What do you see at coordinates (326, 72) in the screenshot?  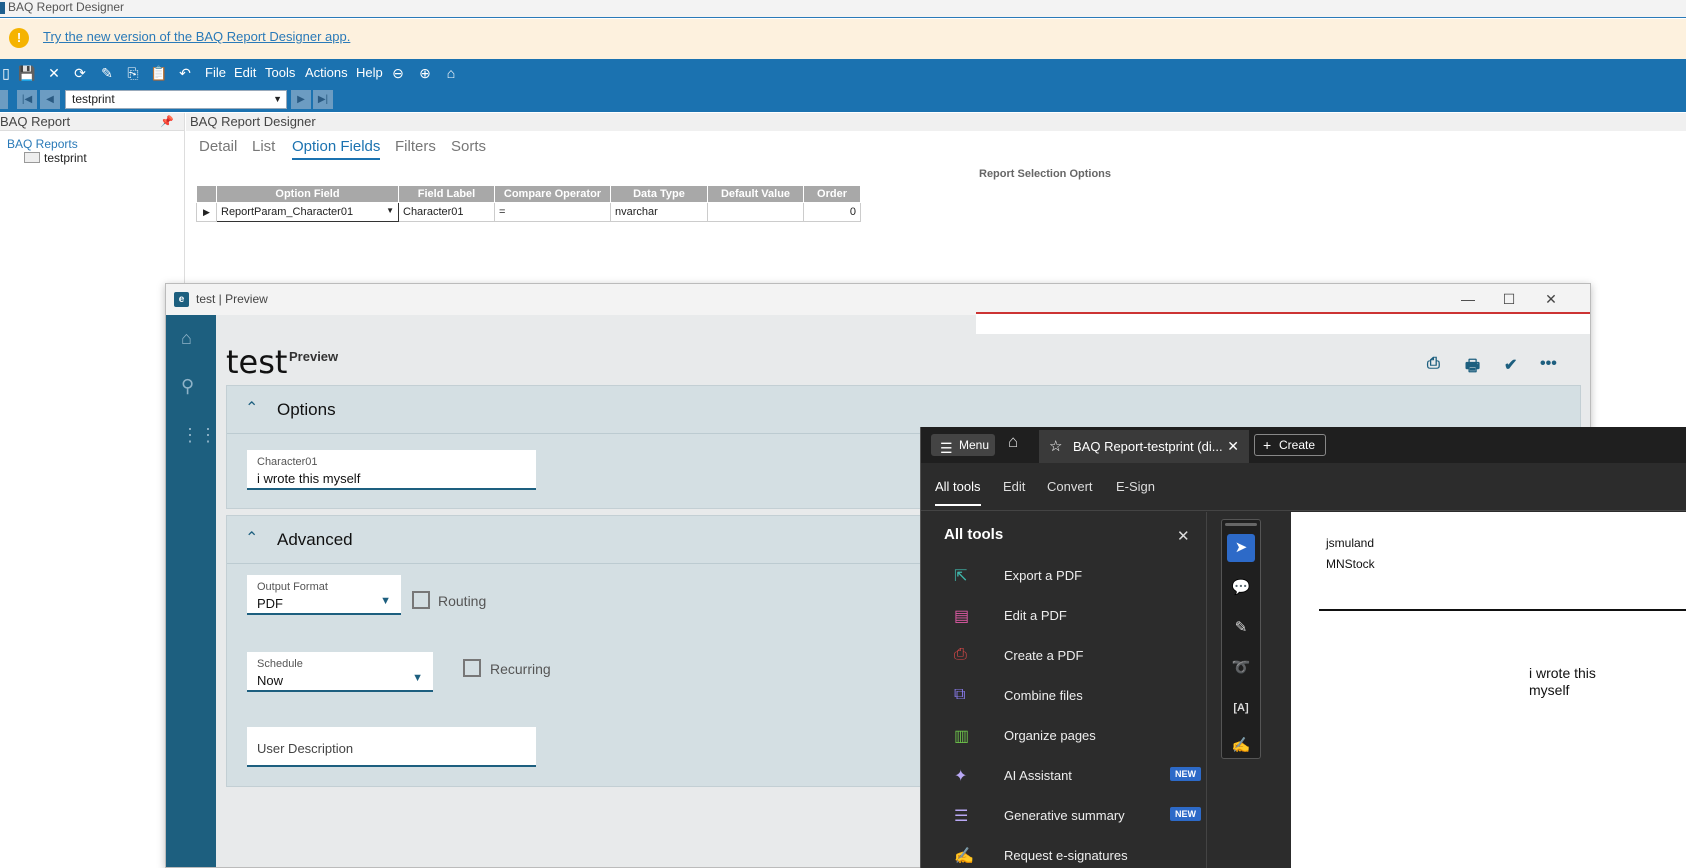 I see `menu-actions: Actions` at bounding box center [326, 72].